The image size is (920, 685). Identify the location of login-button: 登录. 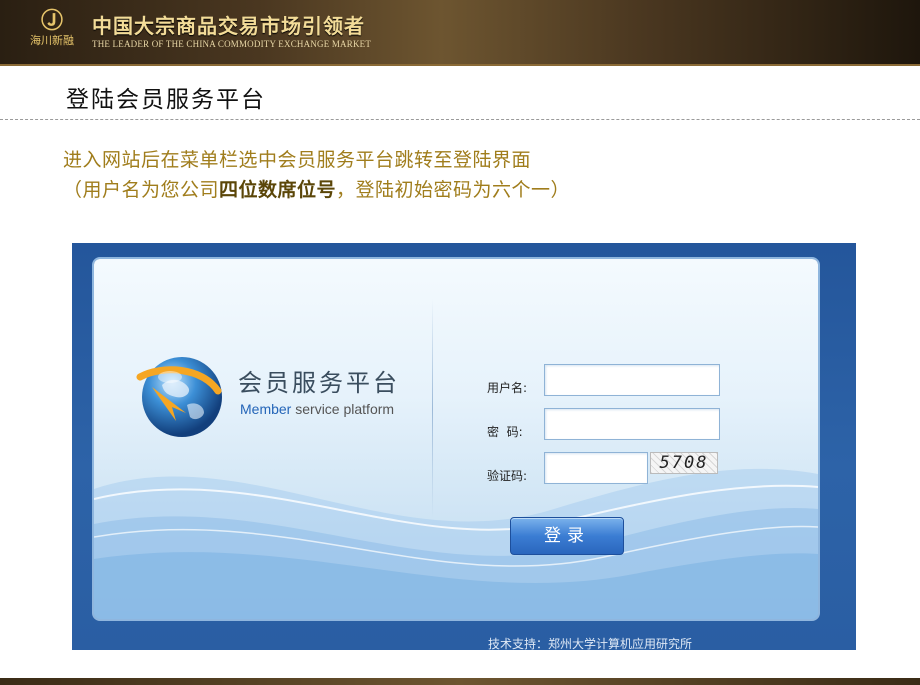
(567, 536).